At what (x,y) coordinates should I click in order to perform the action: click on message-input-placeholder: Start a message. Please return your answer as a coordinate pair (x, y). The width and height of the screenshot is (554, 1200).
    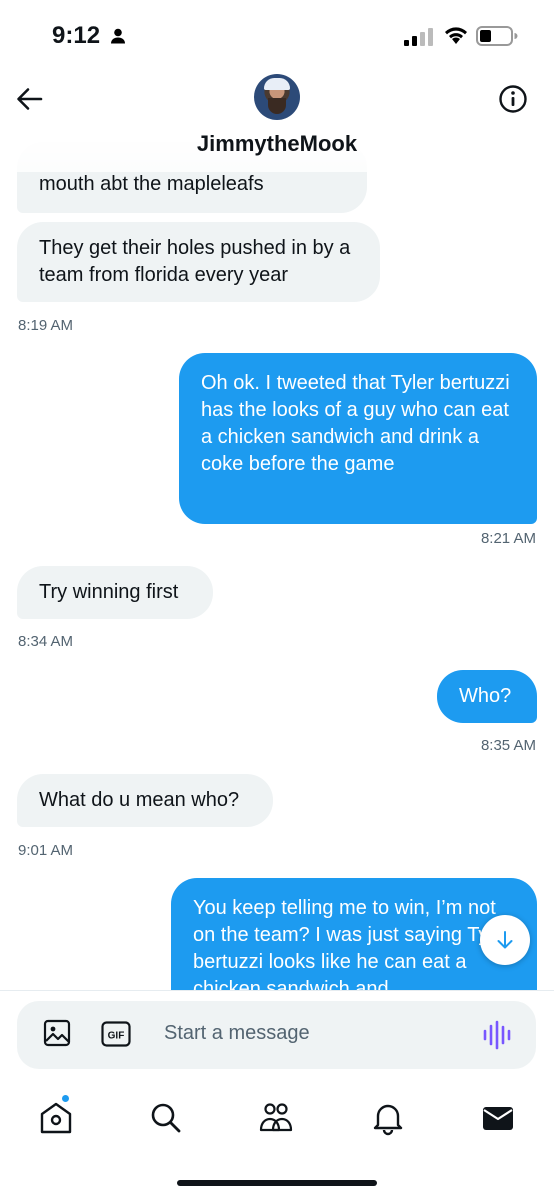
    Looking at the image, I should click on (237, 1033).